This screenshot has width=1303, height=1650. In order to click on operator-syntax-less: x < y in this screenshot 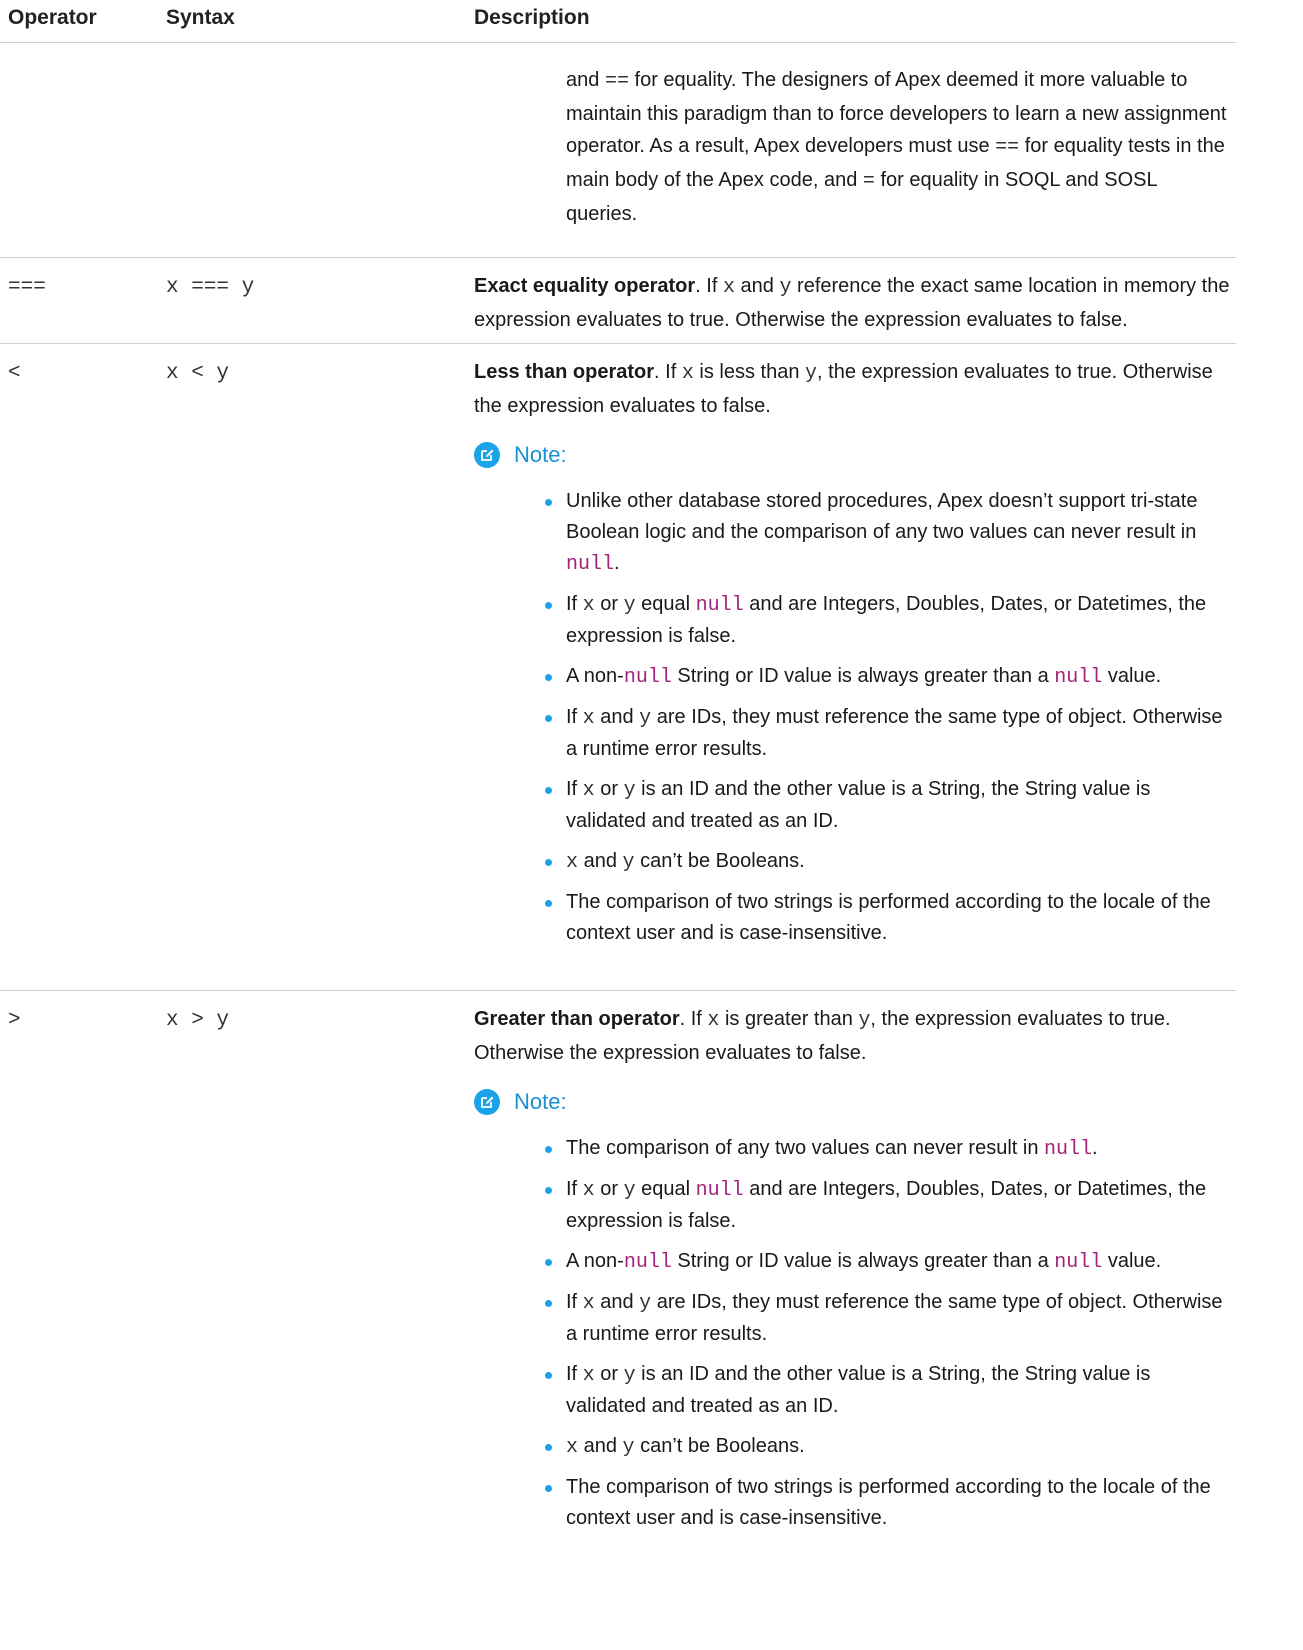, I will do `click(198, 373)`.